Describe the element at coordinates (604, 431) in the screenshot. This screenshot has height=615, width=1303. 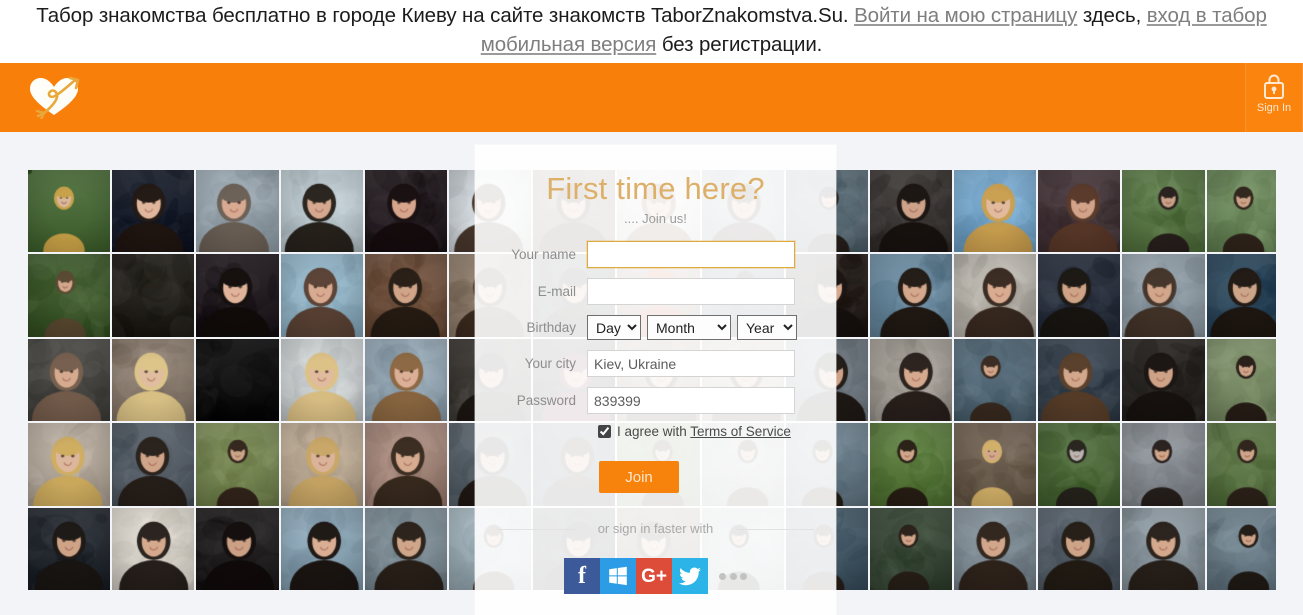
I see `terms-checkbox` at that location.